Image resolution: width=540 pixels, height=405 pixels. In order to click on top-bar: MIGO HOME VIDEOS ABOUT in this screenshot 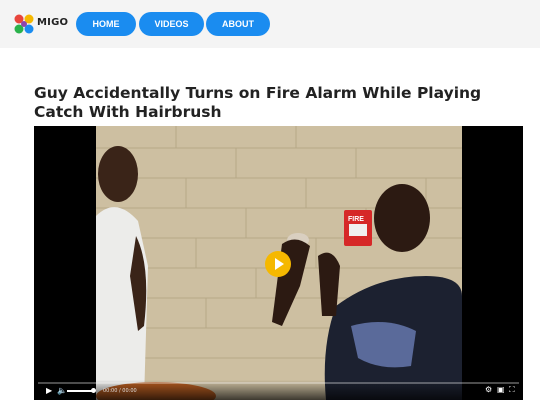, I will do `click(270, 24)`.